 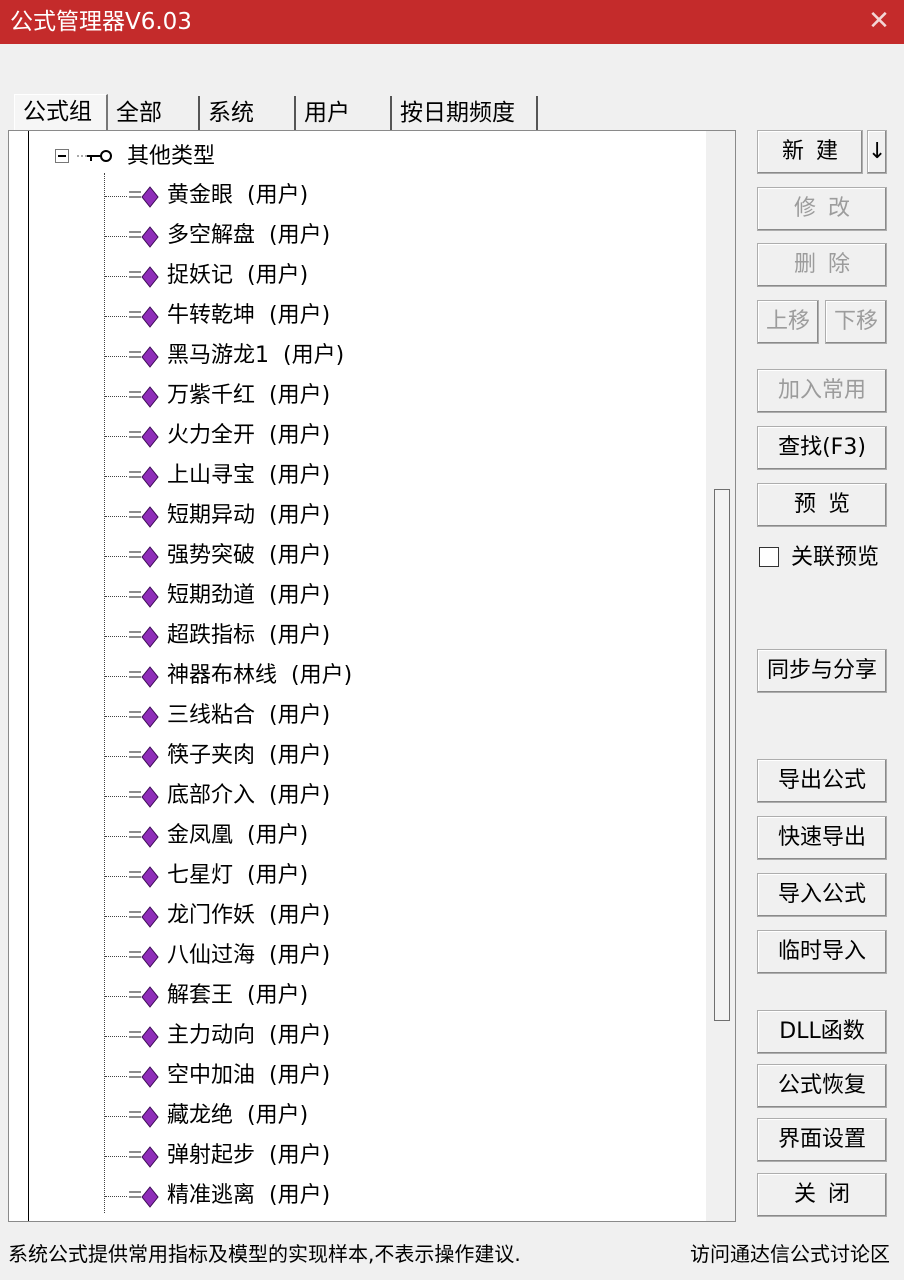 What do you see at coordinates (249, 755) in the screenshot?
I see `tree-item-label: 筷子夹肉 (用户)` at bounding box center [249, 755].